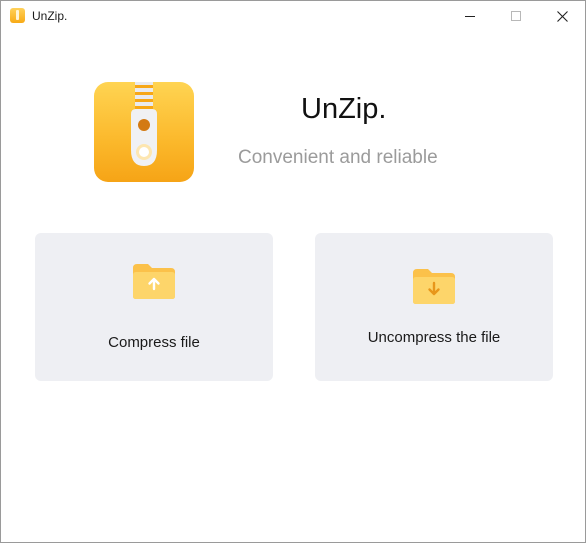 The height and width of the screenshot is (543, 586). What do you see at coordinates (344, 109) in the screenshot?
I see `app-name: UnZip.` at bounding box center [344, 109].